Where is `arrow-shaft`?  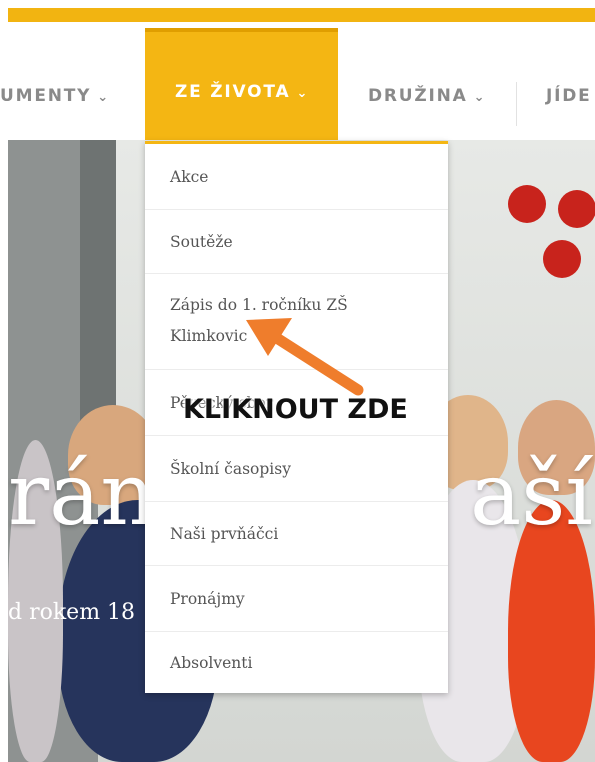
arrow-shaft is located at coordinates (315, 362).